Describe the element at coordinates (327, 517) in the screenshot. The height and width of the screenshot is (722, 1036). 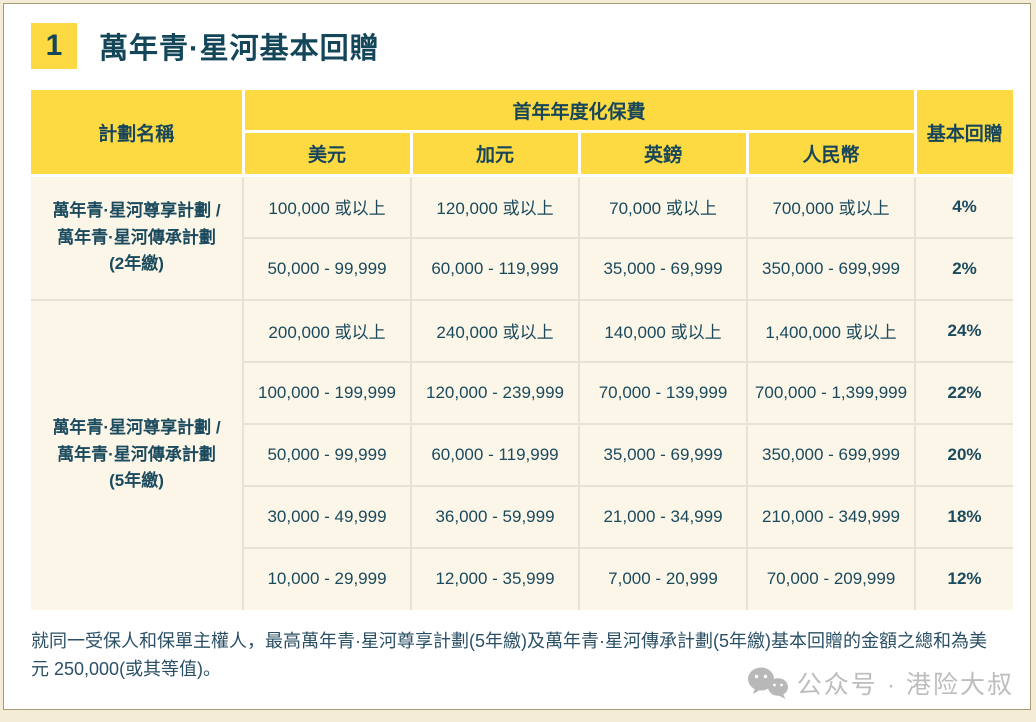
I see `premium-usd-cell: 30,000 - 49,999` at that location.